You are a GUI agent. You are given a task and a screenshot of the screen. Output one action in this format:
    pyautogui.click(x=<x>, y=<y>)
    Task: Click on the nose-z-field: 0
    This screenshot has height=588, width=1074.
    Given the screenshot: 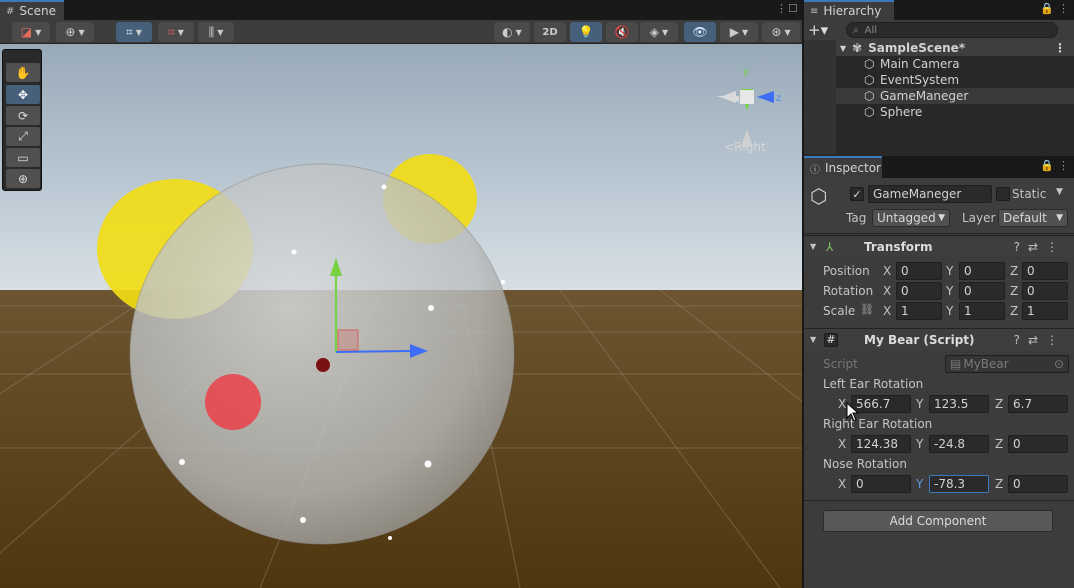 What is the action you would take?
    pyautogui.click(x=1038, y=484)
    